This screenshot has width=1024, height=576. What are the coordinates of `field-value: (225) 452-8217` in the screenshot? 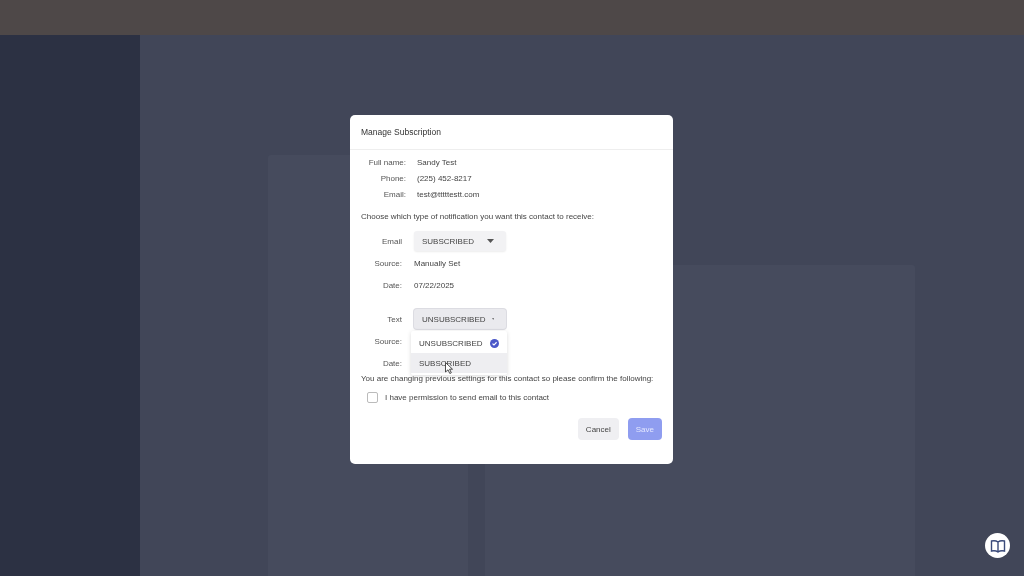 It's located at (445, 179).